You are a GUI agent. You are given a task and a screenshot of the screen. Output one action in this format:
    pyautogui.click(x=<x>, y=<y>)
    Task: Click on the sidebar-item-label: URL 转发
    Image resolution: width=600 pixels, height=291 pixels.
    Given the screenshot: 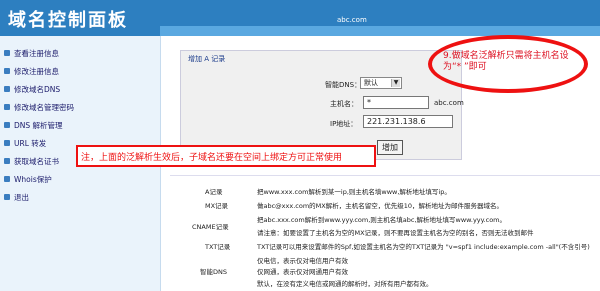 What is the action you would take?
    pyautogui.click(x=30, y=143)
    